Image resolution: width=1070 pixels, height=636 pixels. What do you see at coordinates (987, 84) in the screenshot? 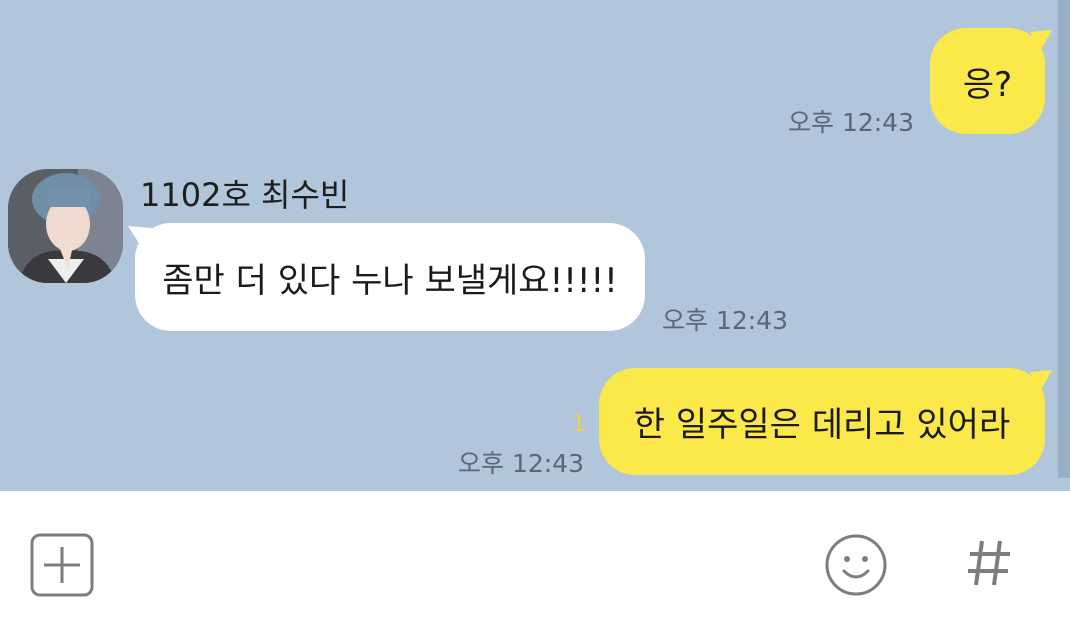
I see `message-text: 응?` at bounding box center [987, 84].